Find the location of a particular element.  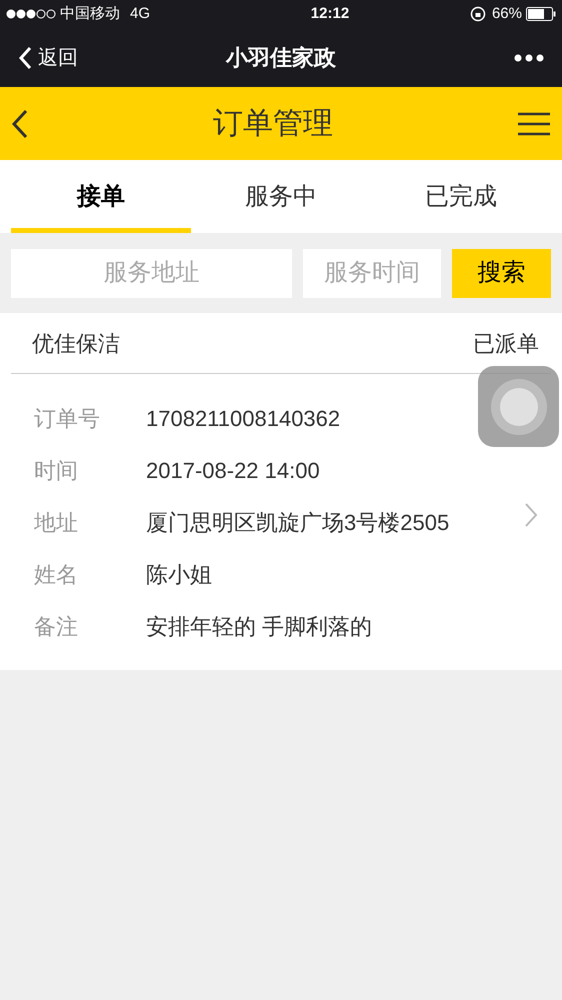

order-tab: 服务中 is located at coordinates (281, 196).